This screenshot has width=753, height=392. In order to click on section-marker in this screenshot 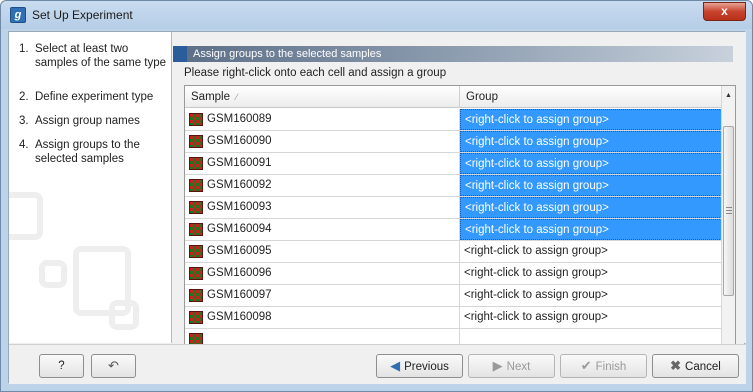, I will do `click(180, 54)`.